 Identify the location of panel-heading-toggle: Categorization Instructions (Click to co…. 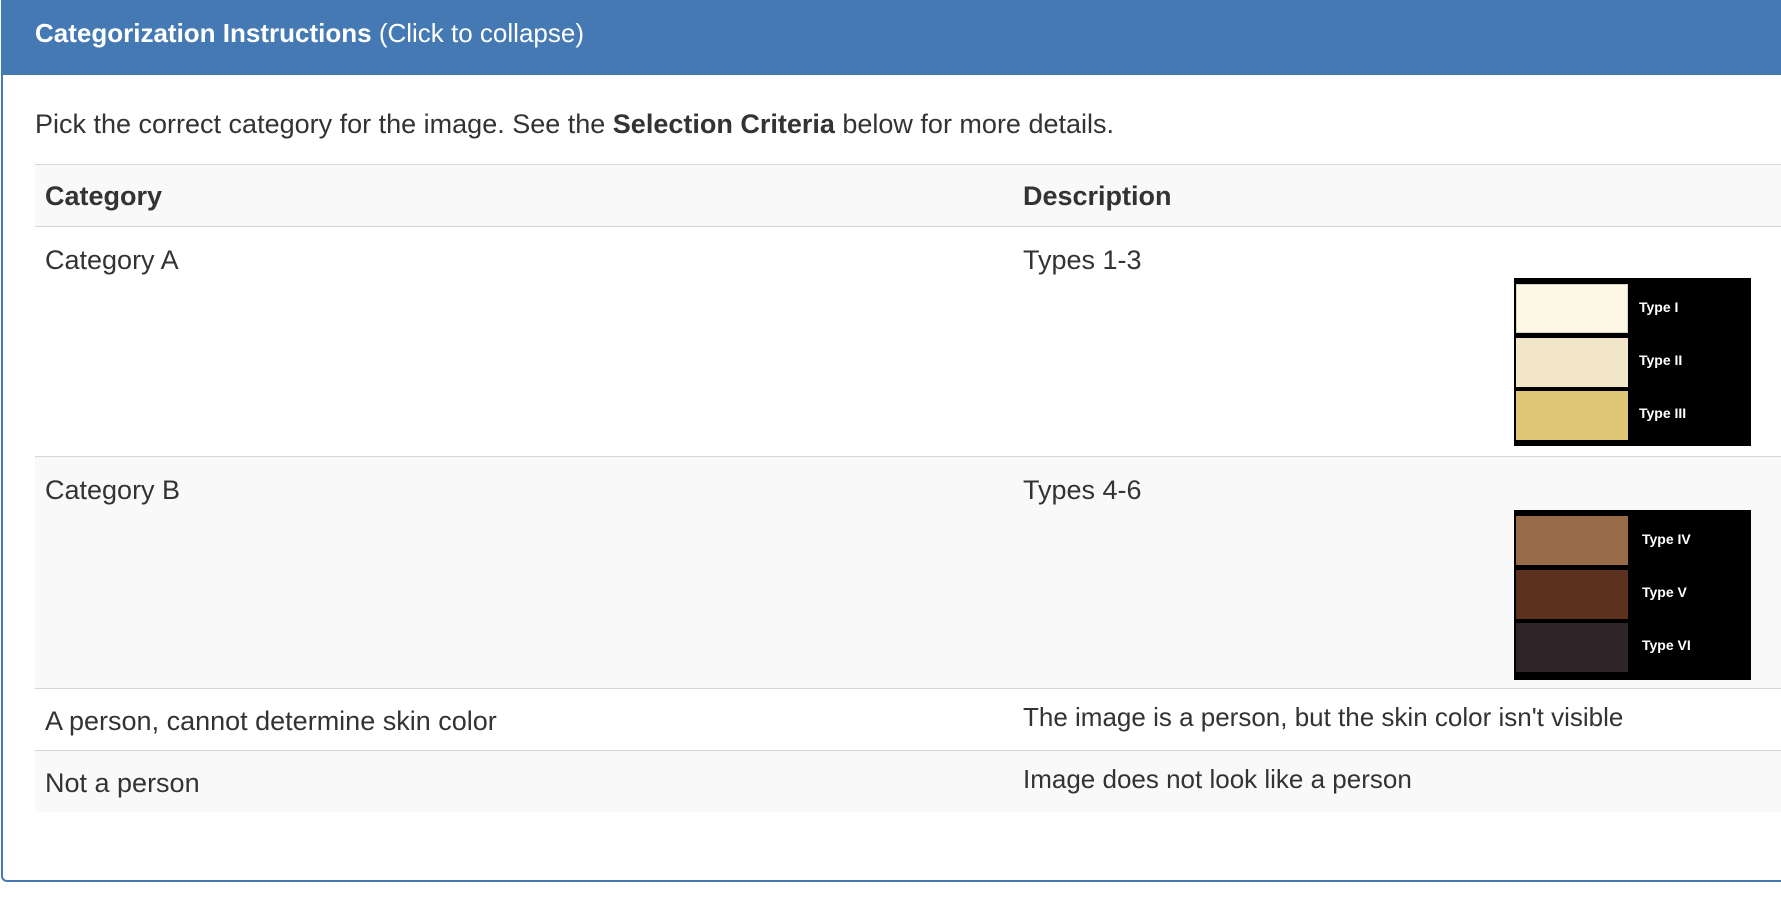
(892, 37).